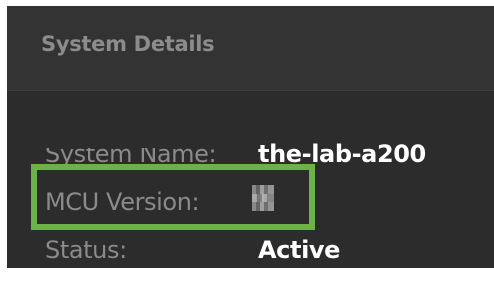 This screenshot has height=293, width=494. Describe the element at coordinates (128, 44) in the screenshot. I see `panel-title: System Details` at that location.